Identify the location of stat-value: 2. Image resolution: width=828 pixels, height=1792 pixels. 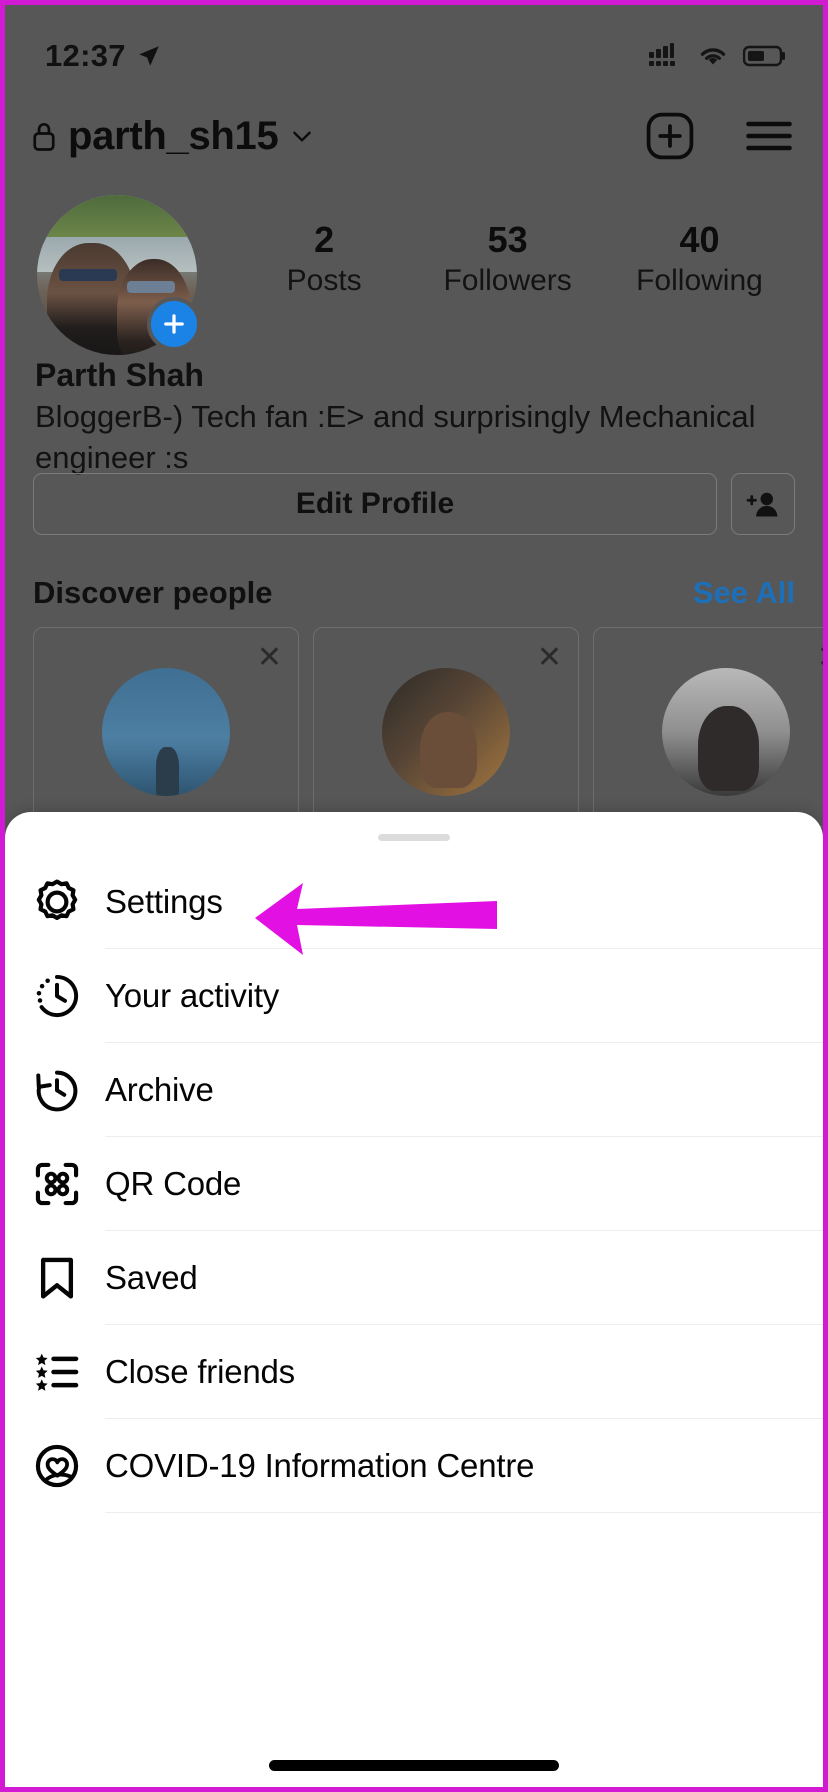
(324, 239).